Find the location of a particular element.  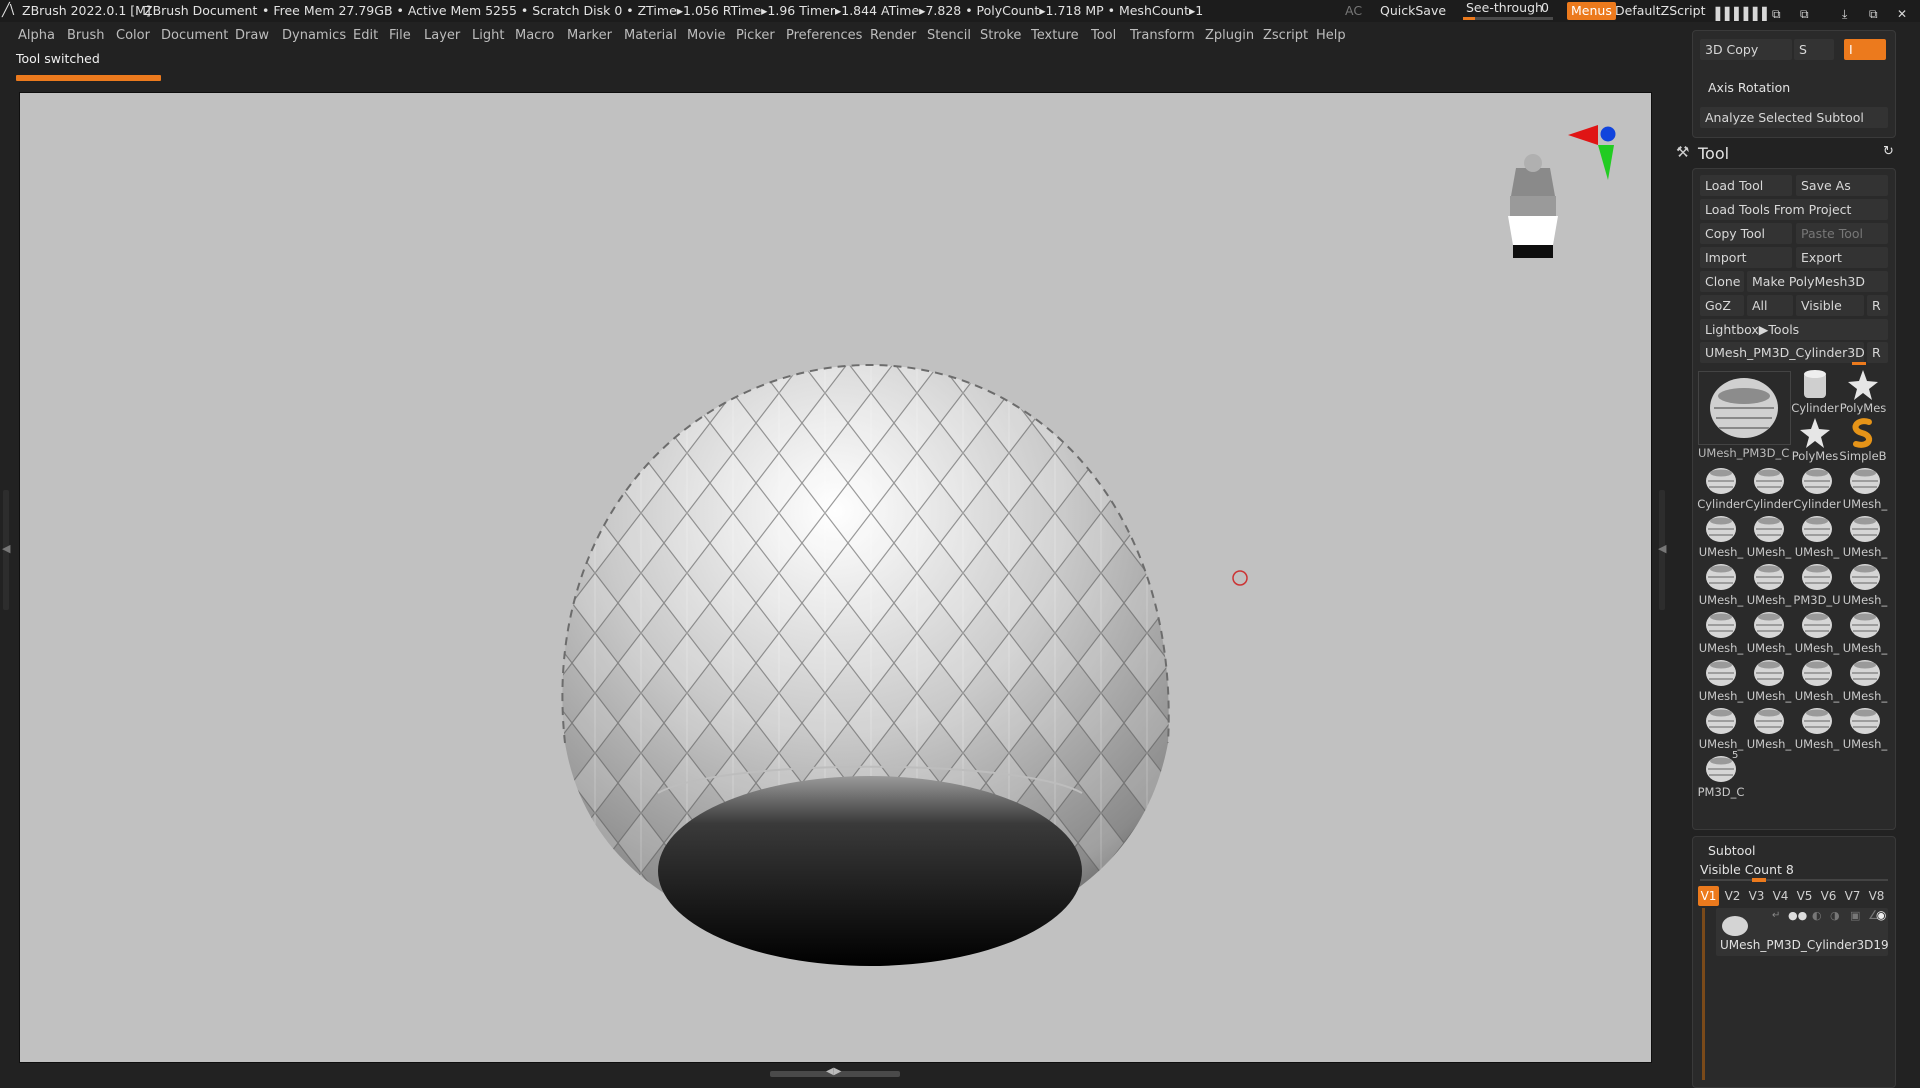

refresh-icon: ↻ is located at coordinates (1888, 151).